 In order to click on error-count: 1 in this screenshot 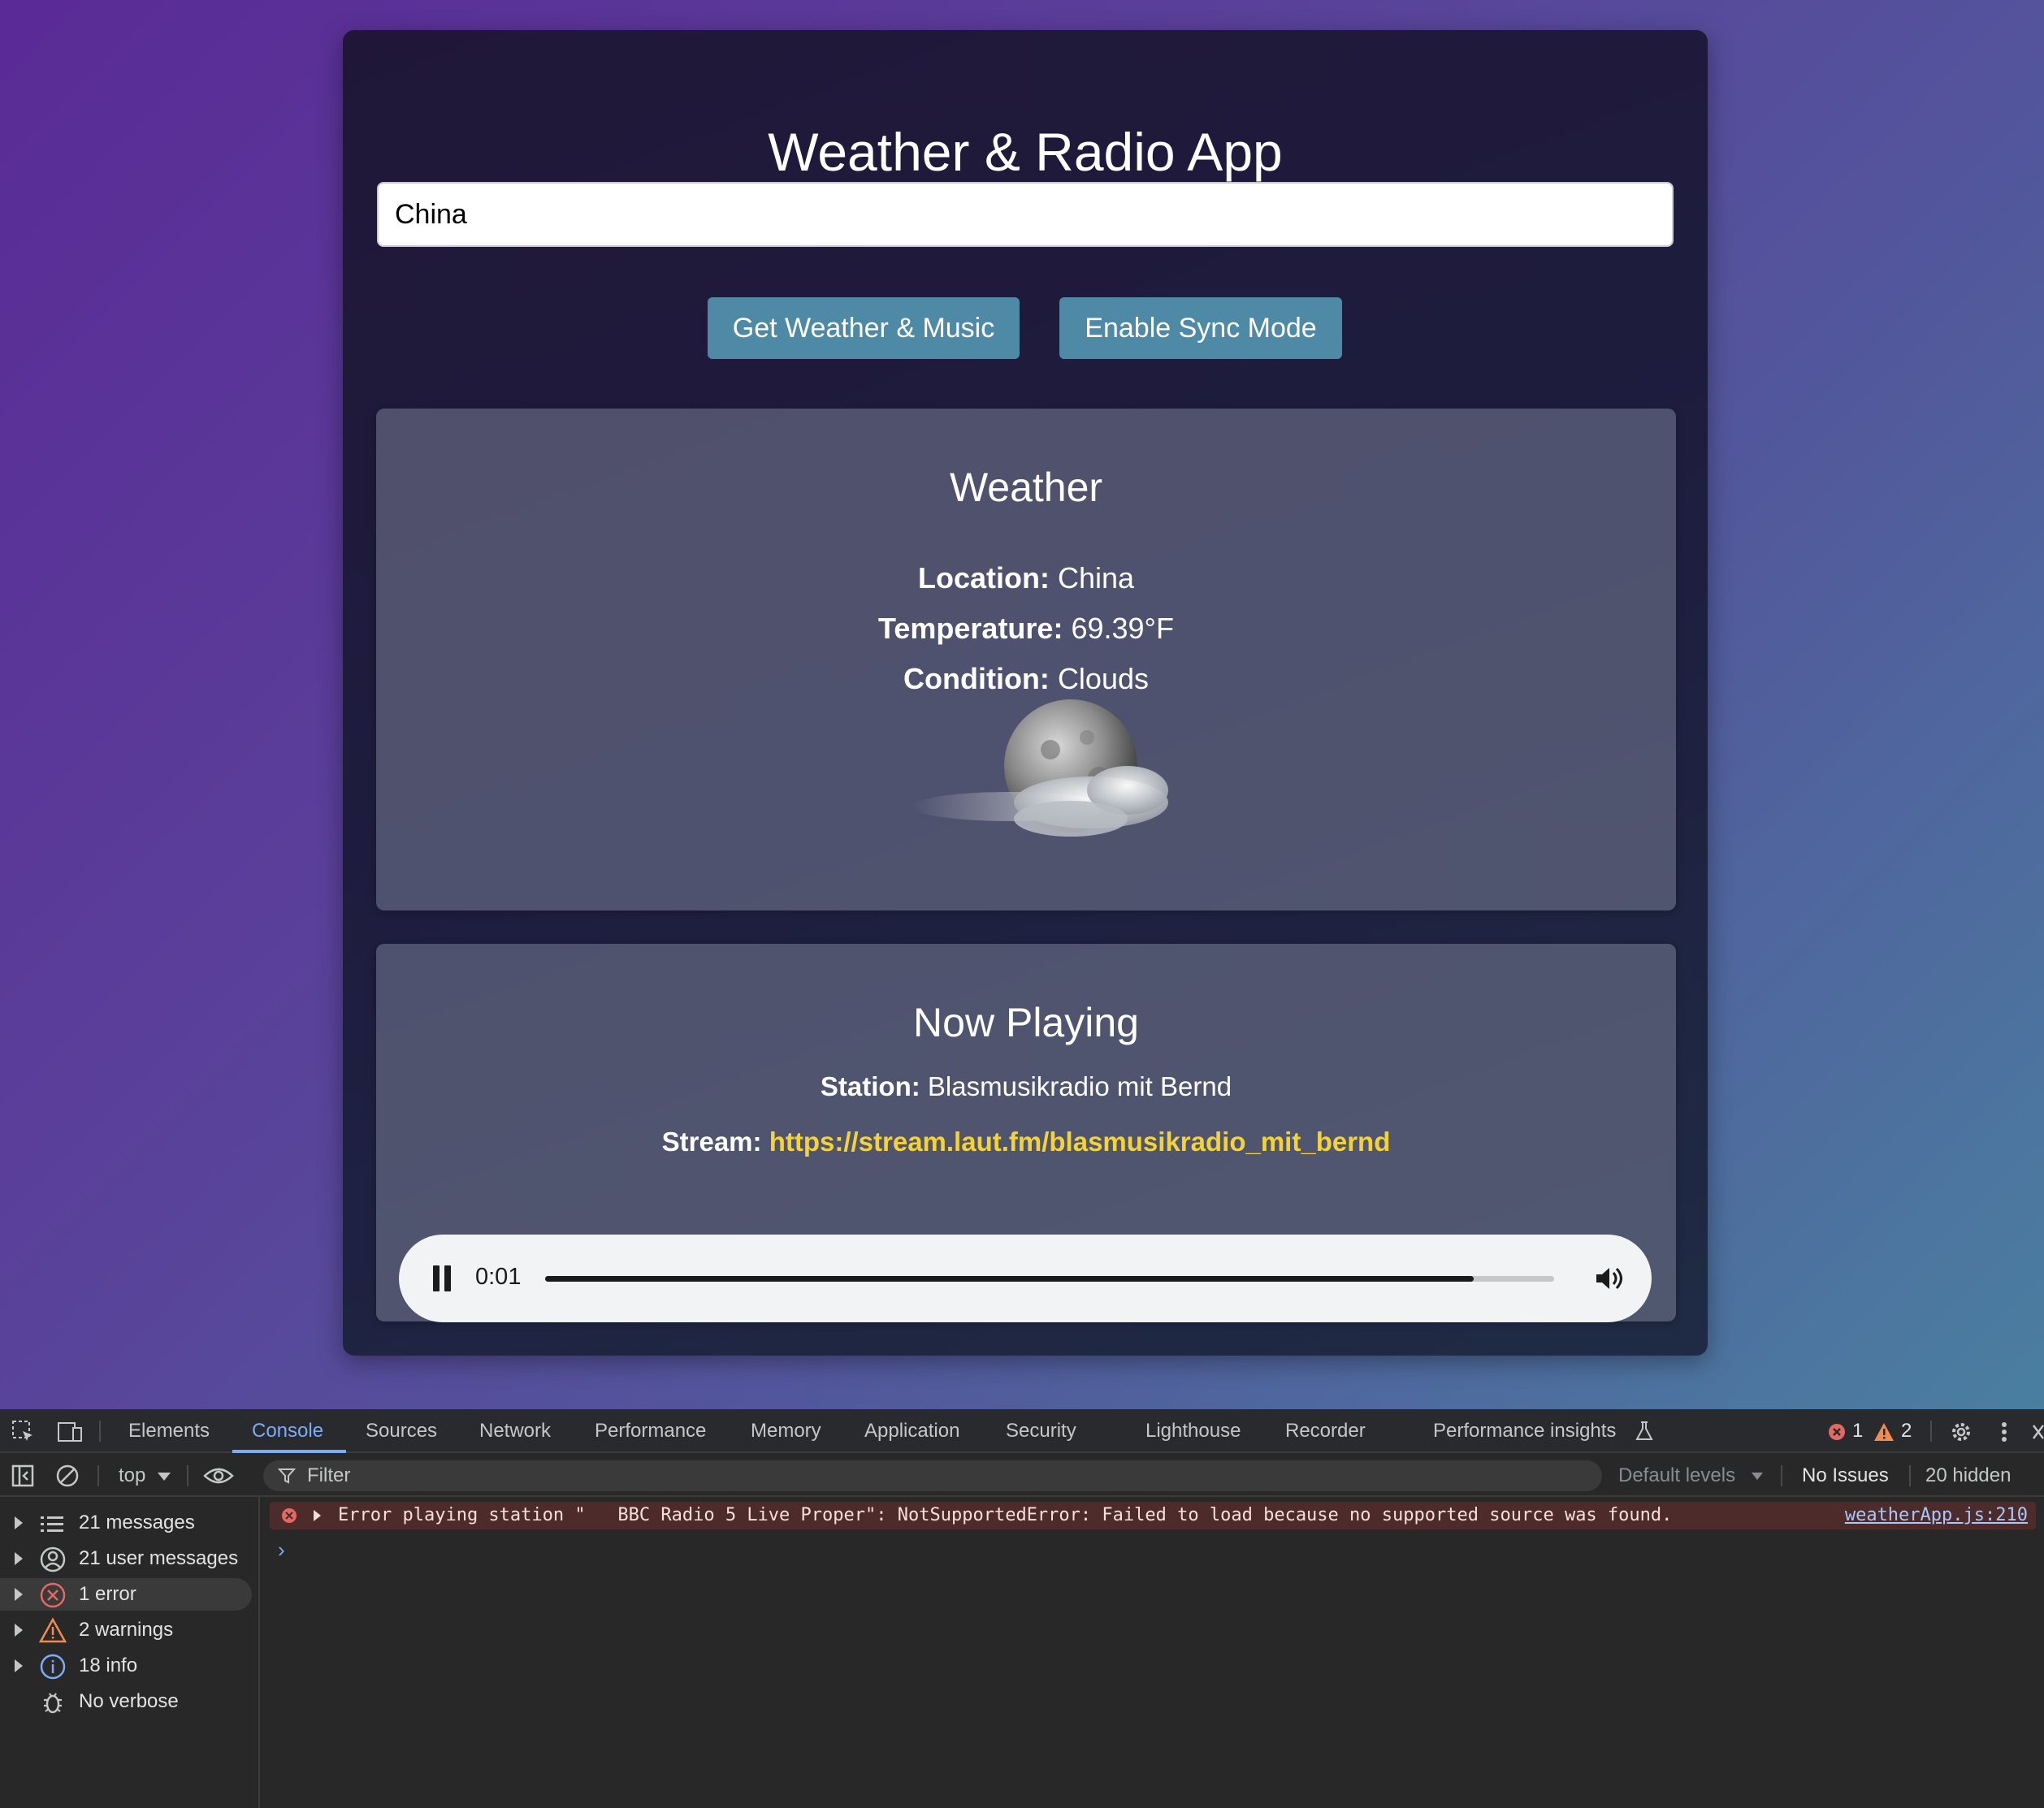, I will do `click(1858, 1431)`.